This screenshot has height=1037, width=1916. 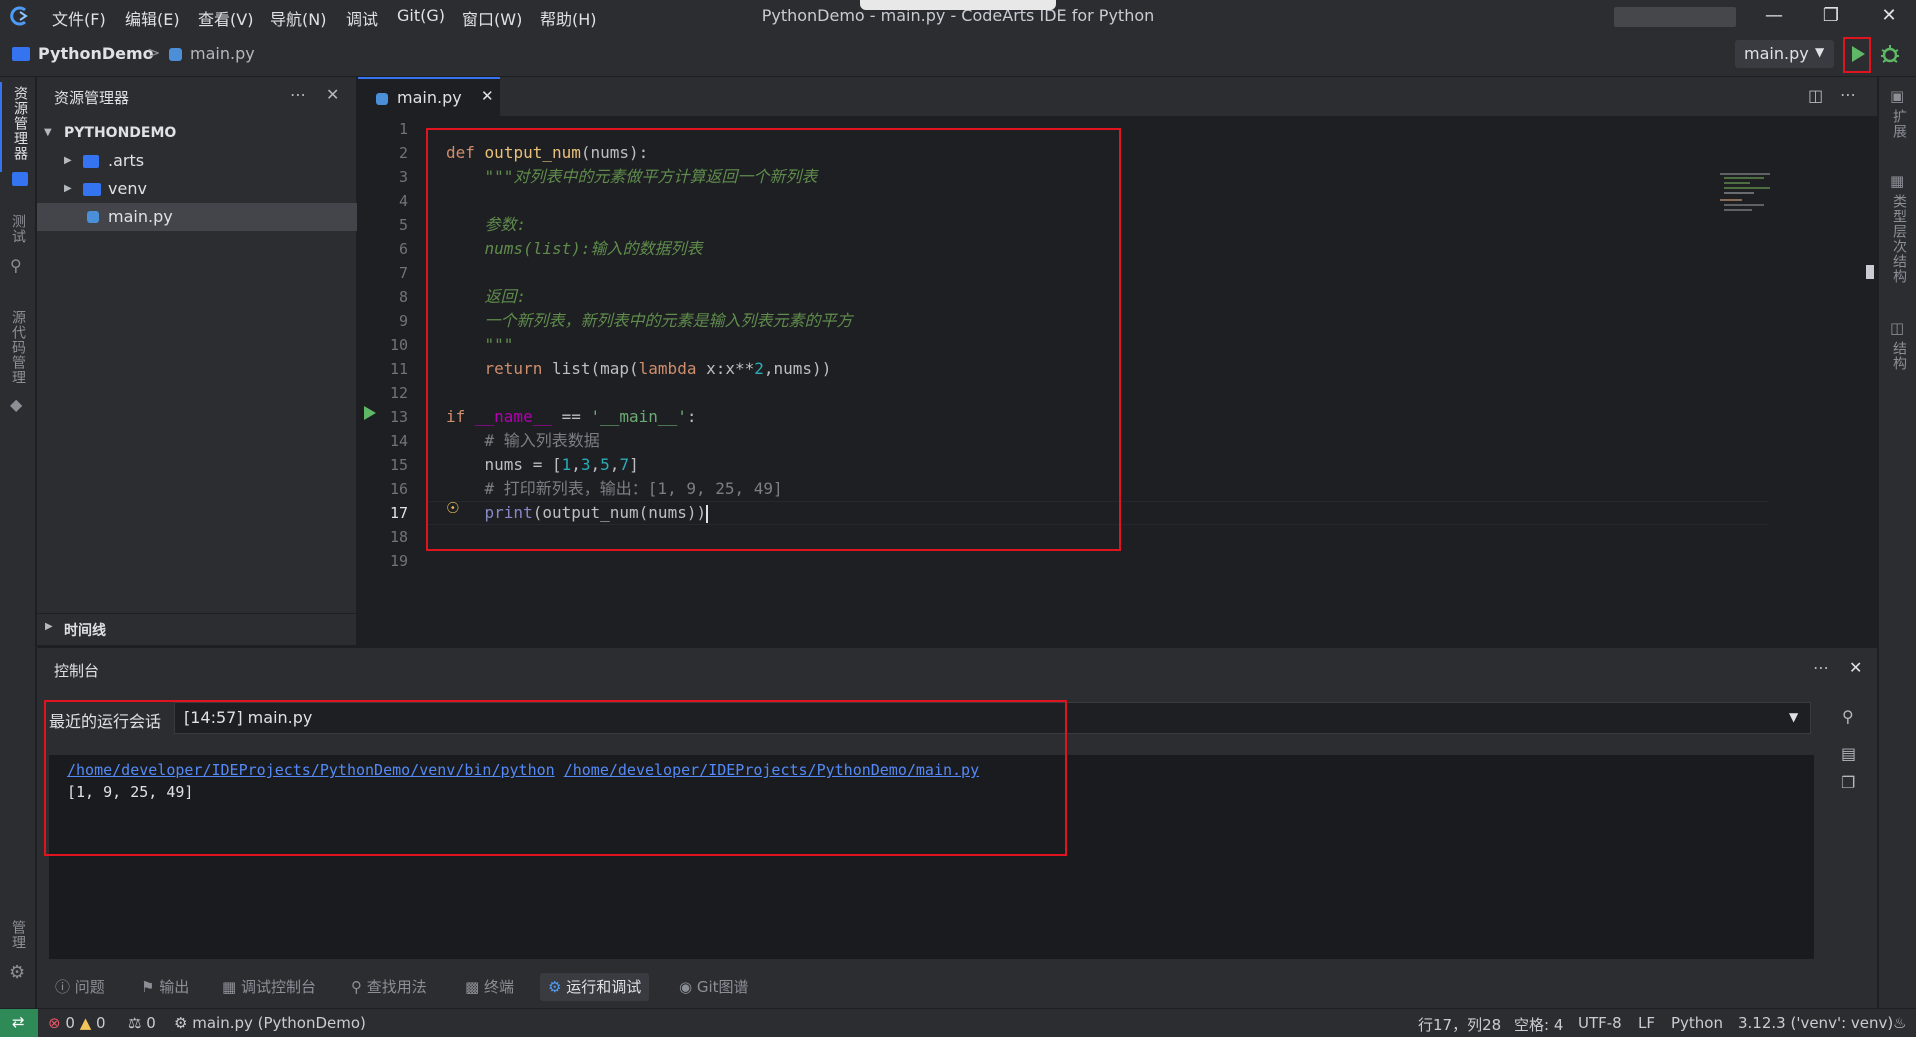 What do you see at coordinates (574, 248) in the screenshot?
I see `code-line: nums(list):输入的数据列表` at bounding box center [574, 248].